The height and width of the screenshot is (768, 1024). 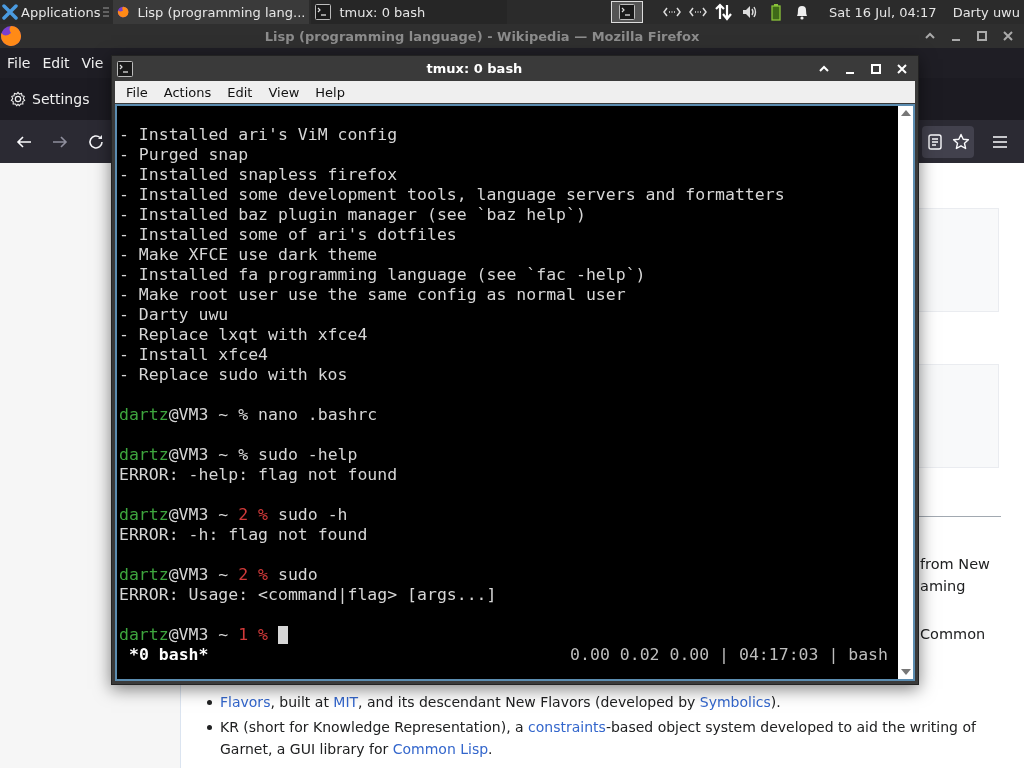 What do you see at coordinates (10, 12) in the screenshot?
I see `cross-logo-icon` at bounding box center [10, 12].